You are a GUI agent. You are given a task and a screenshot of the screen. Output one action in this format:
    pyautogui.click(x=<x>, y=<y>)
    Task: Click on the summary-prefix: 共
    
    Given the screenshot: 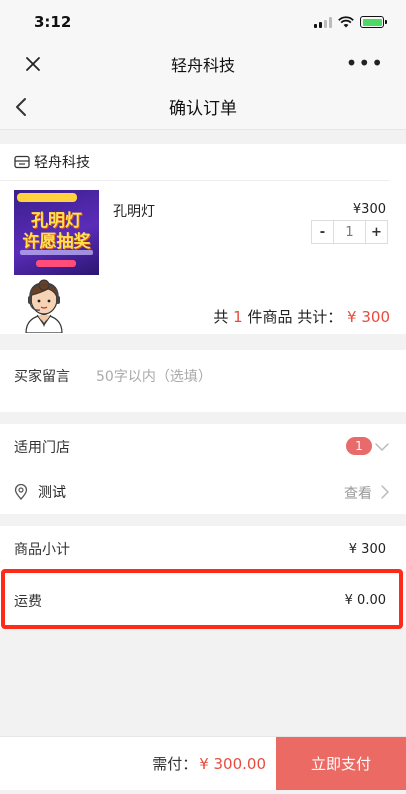 What is the action you would take?
    pyautogui.click(x=221, y=317)
    